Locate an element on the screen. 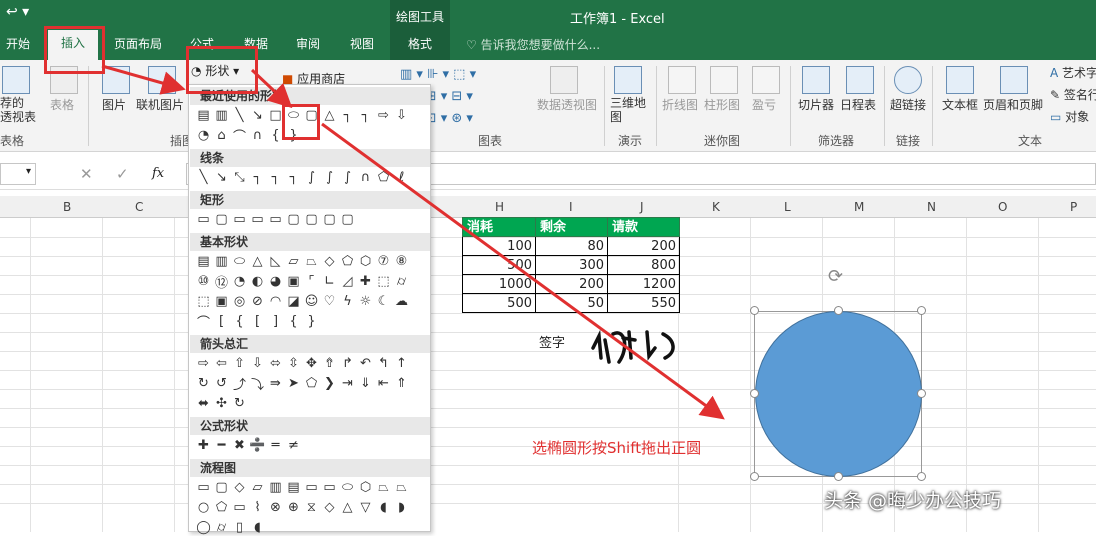 The image size is (1096, 536). multidocument-icon: ▭ is located at coordinates (329, 487).